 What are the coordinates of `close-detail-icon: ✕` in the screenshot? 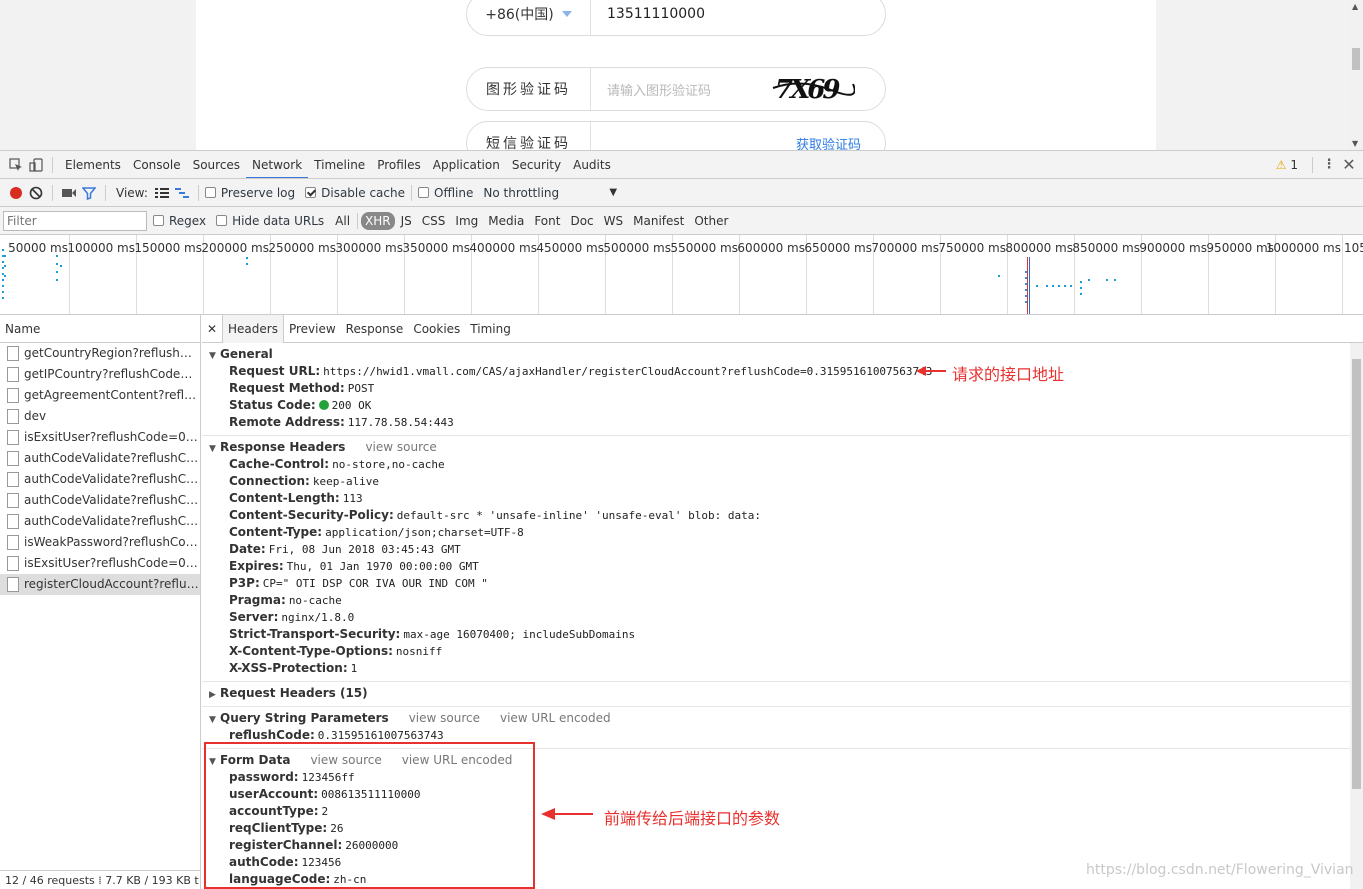 It's located at (212, 329).